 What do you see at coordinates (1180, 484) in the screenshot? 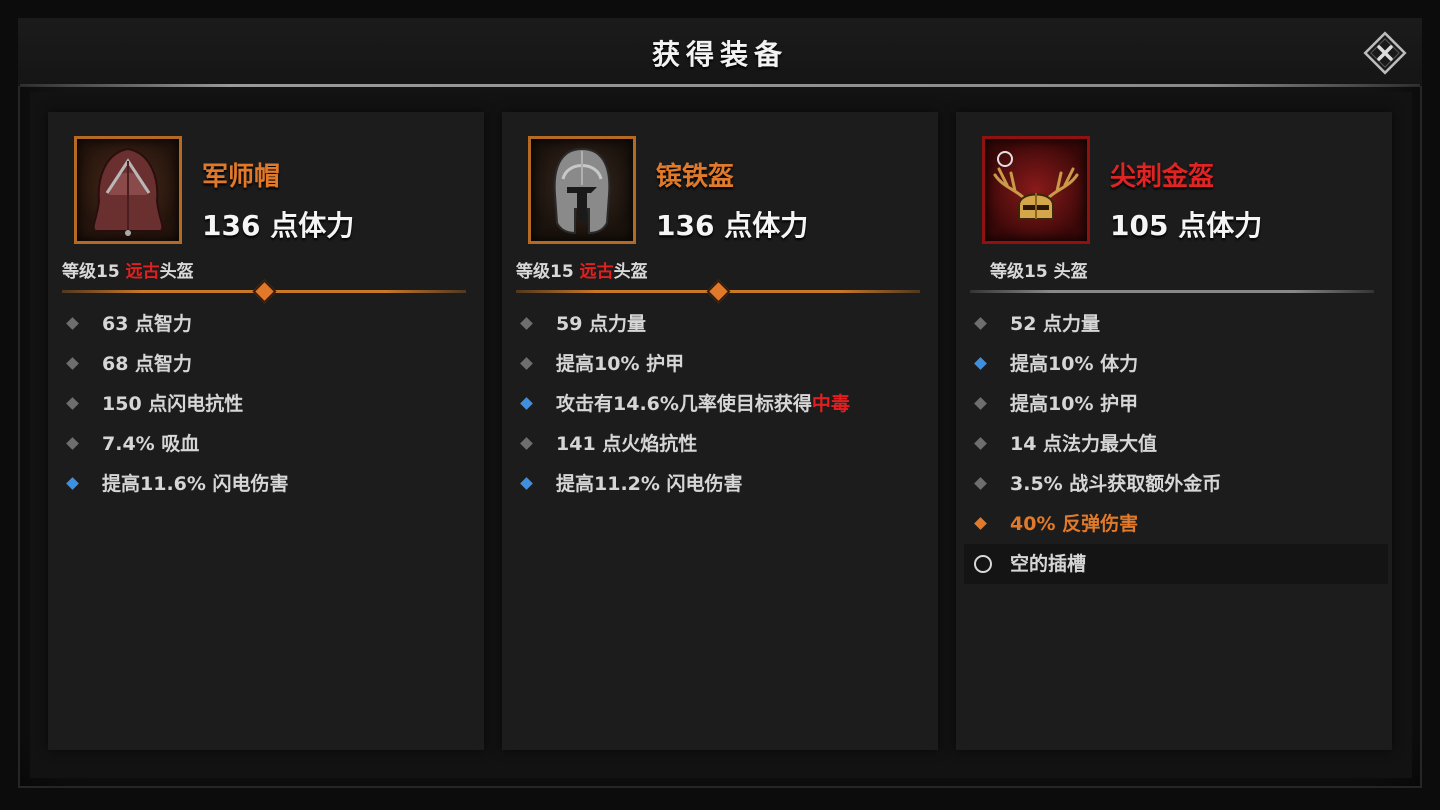
I see `stat-line: 3.5% 战斗获取额外金币` at bounding box center [1180, 484].